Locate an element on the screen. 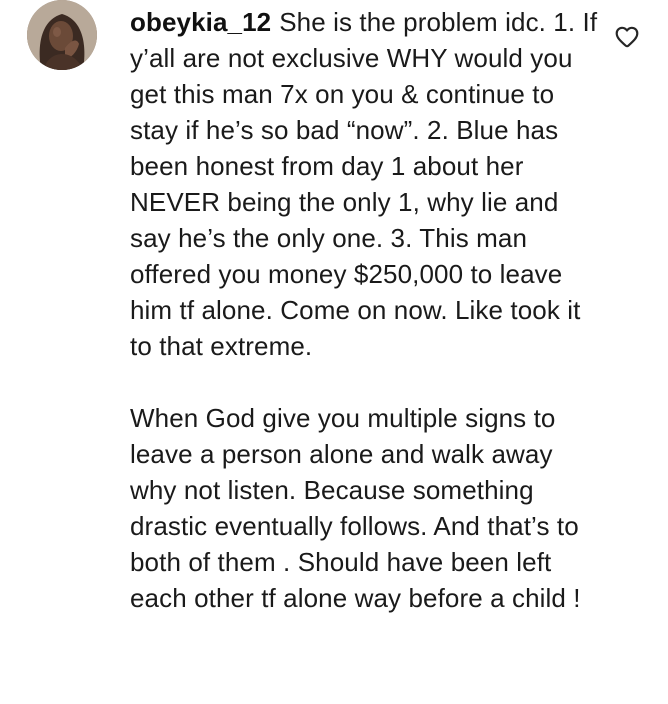 The width and height of the screenshot is (668, 704). username-link: obeykia_12 is located at coordinates (200, 22).